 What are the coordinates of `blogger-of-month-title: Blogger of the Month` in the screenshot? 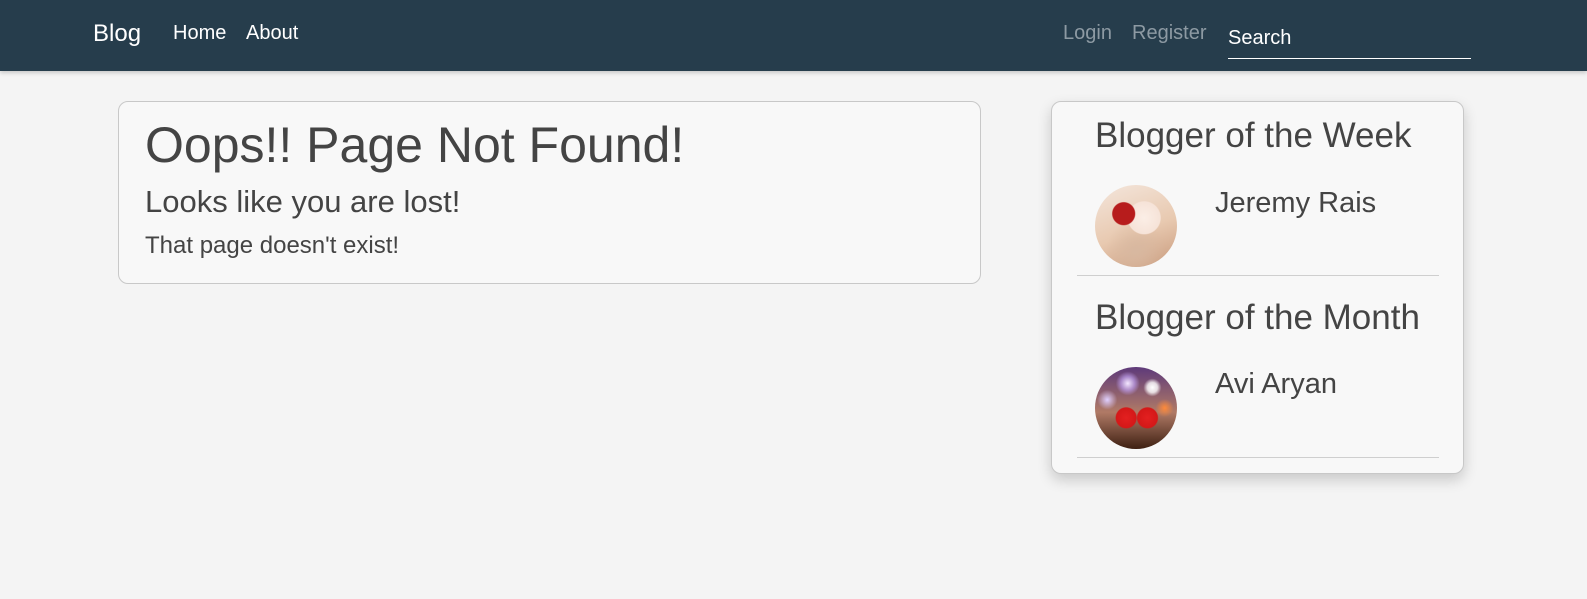 It's located at (1257, 317).